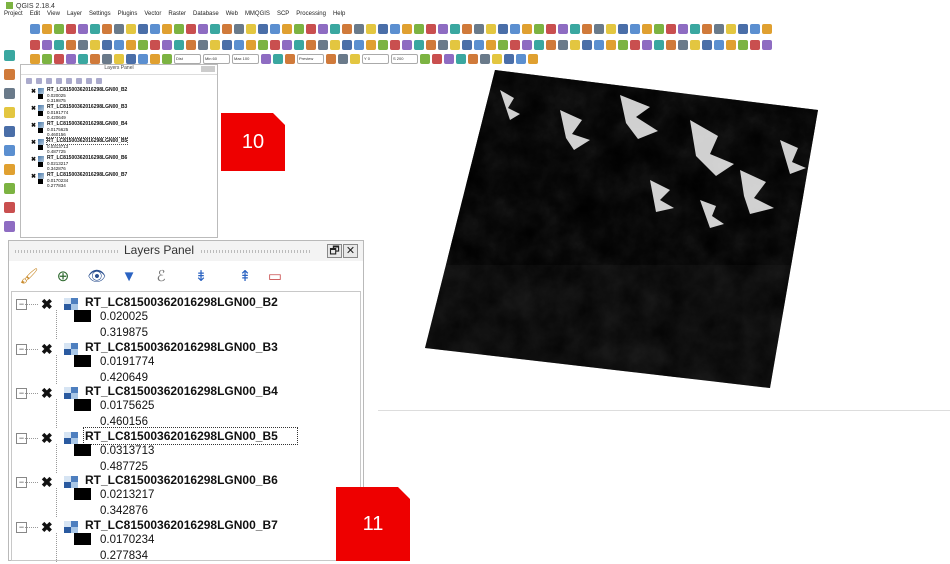 The image size is (950, 564). Describe the element at coordinates (127, 495) in the screenshot. I see `min-value: 0.0213217` at that location.